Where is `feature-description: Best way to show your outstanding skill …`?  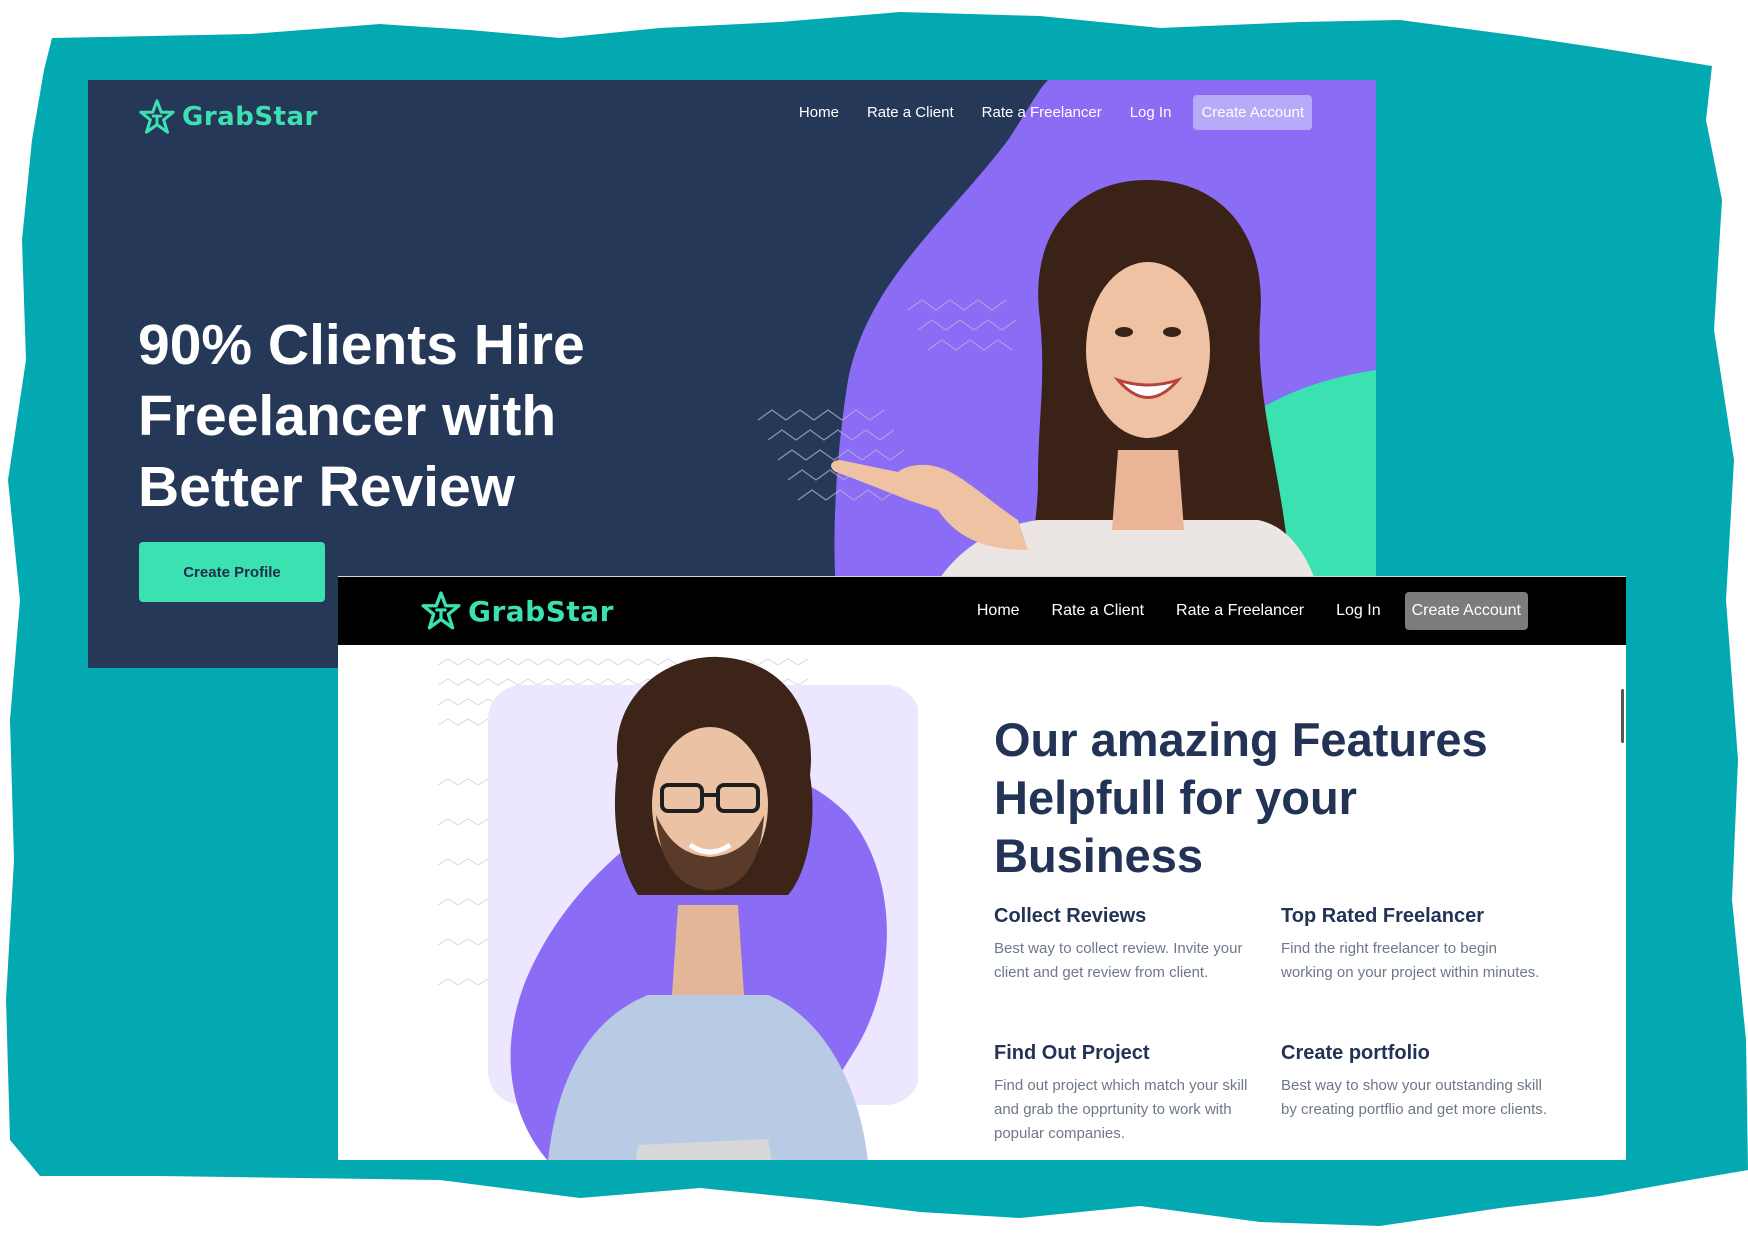
feature-description: Best way to show your outstanding skill … is located at coordinates (1414, 1097).